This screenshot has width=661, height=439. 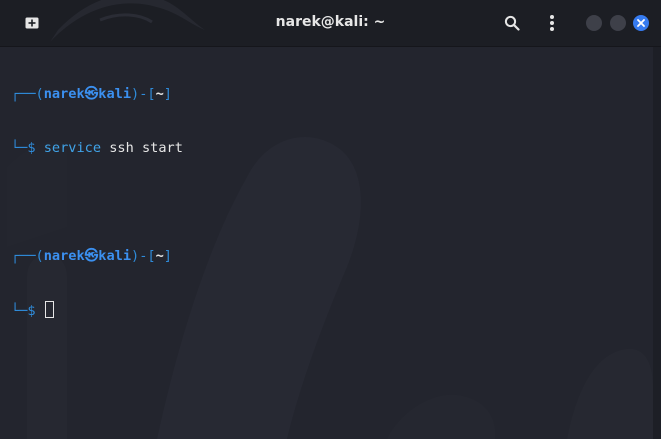 I want to click on prompt-line-top: ┌──(narek㉿kali)-[~], so click(x=97, y=94).